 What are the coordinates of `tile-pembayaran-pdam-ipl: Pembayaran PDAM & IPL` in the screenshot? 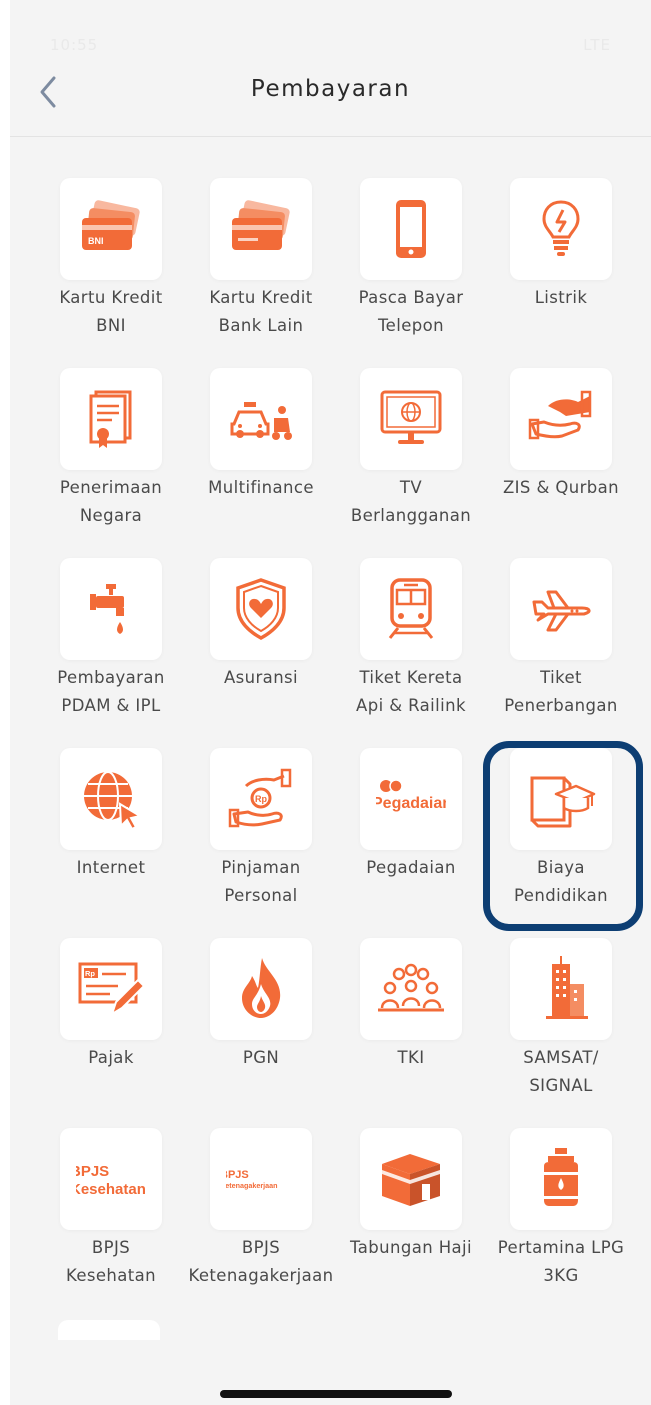 It's located at (111, 615).